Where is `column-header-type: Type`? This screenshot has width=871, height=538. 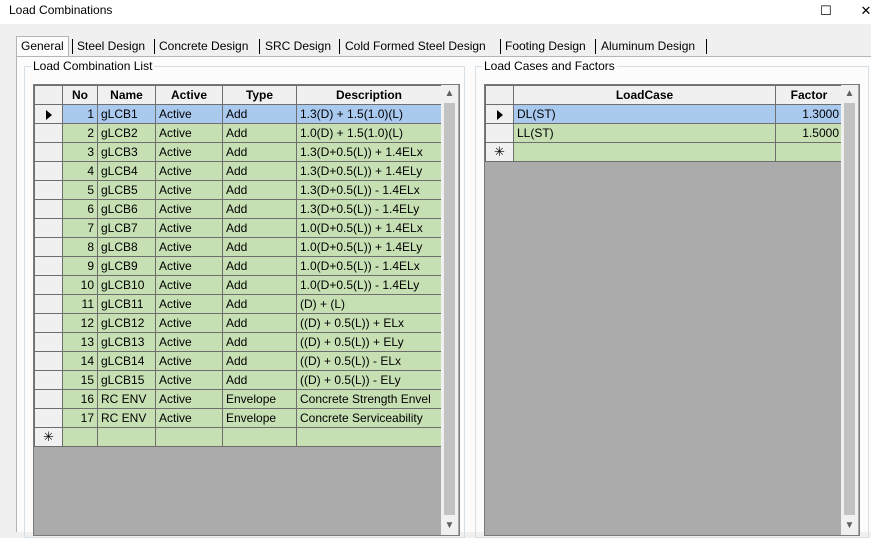 column-header-type: Type is located at coordinates (259, 95).